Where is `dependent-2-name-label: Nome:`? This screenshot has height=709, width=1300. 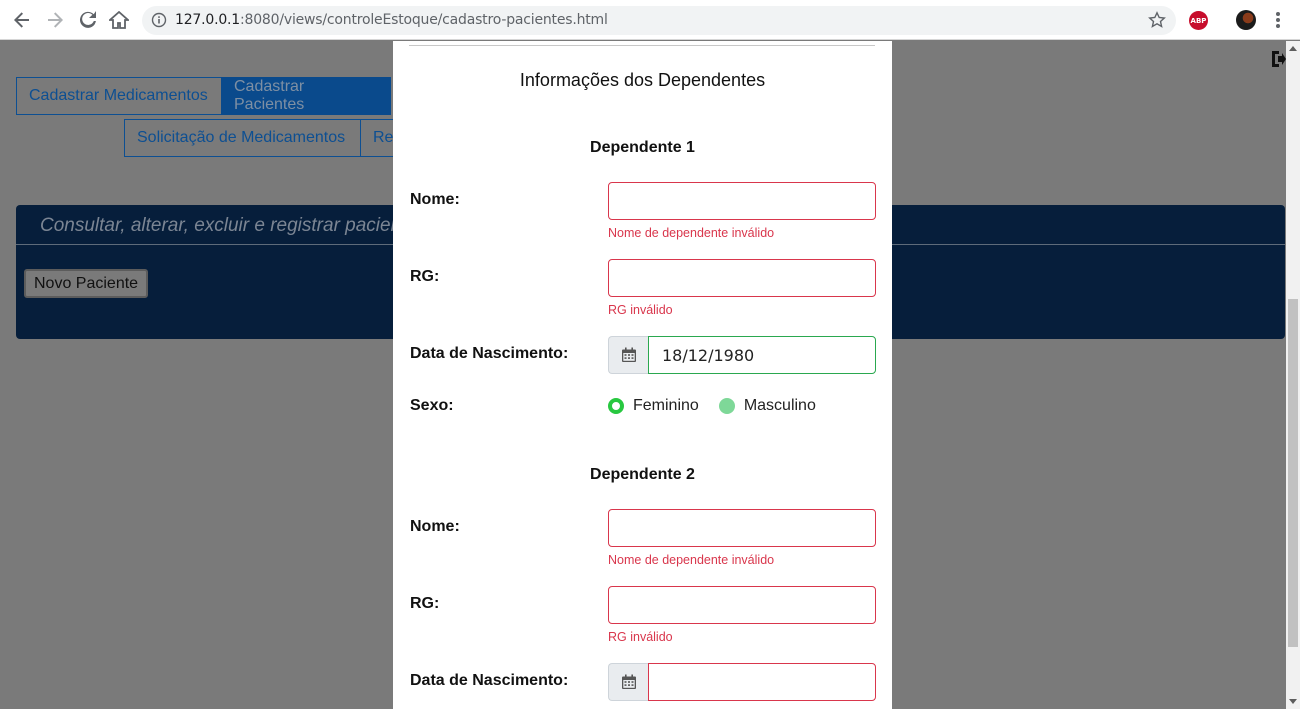 dependent-2-name-label: Nome: is located at coordinates (435, 526).